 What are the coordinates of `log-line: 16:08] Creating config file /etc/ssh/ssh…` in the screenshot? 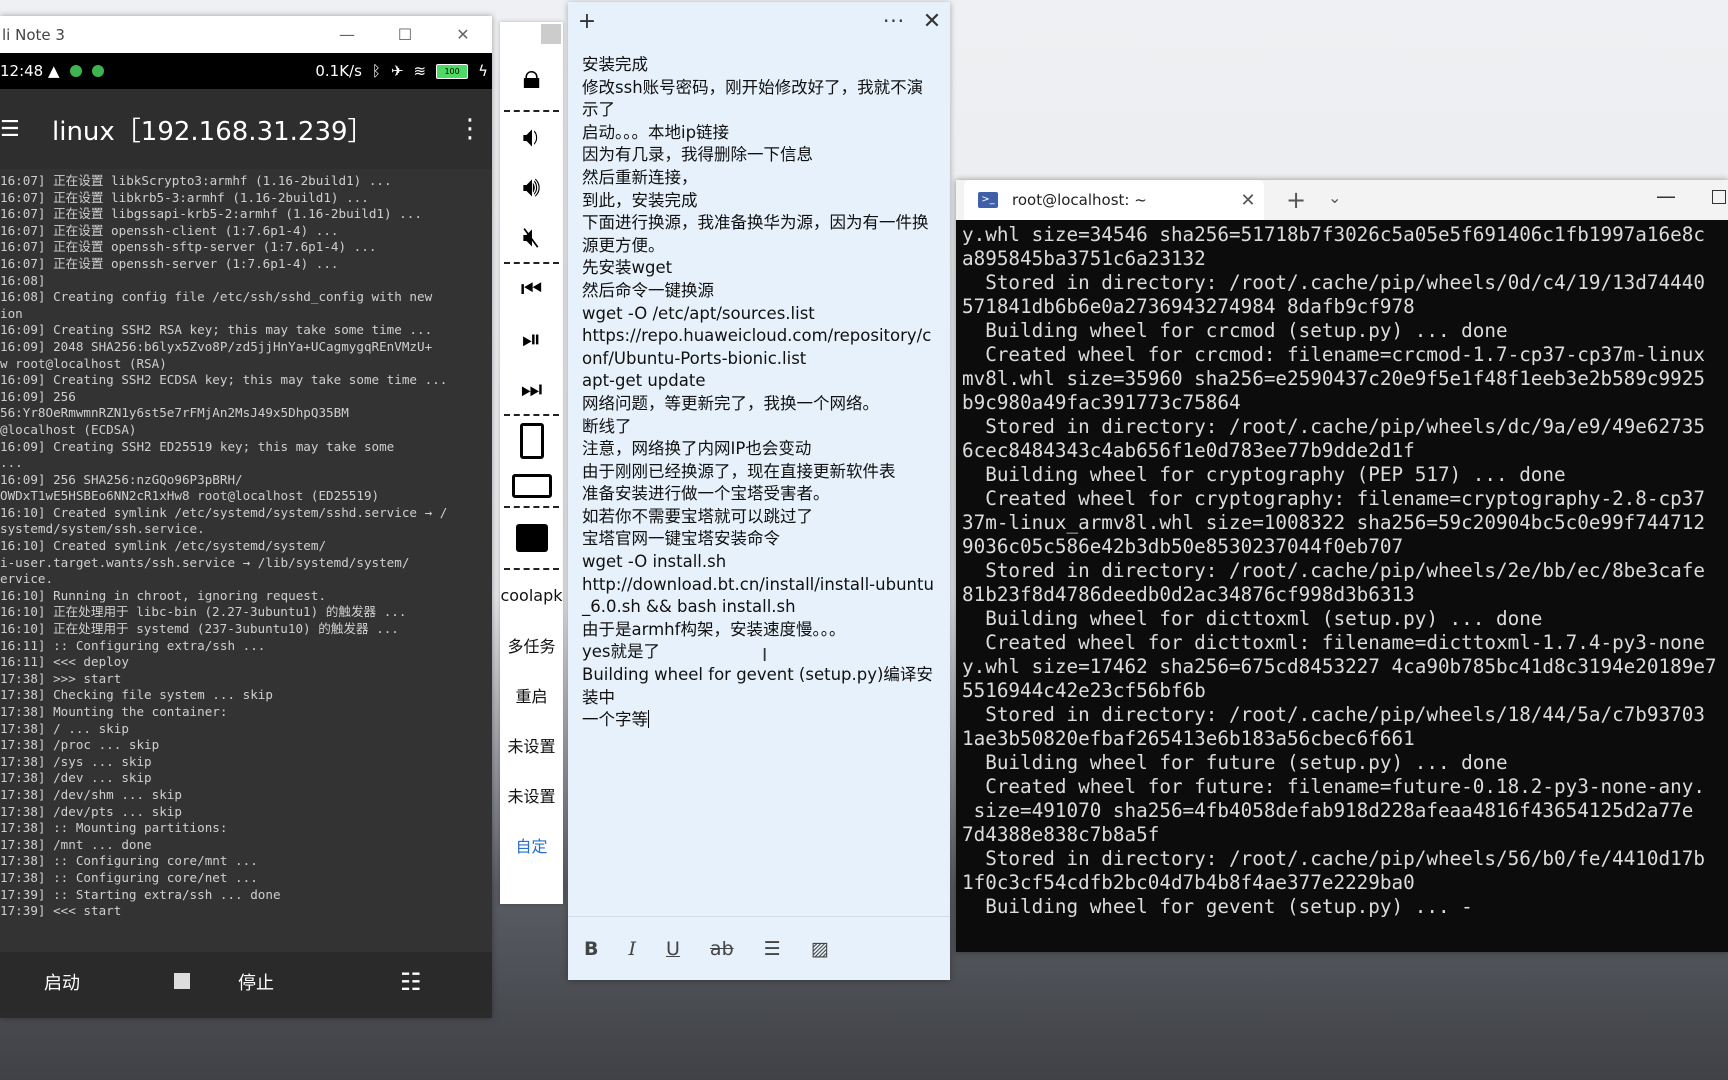 It's located at (216, 297).